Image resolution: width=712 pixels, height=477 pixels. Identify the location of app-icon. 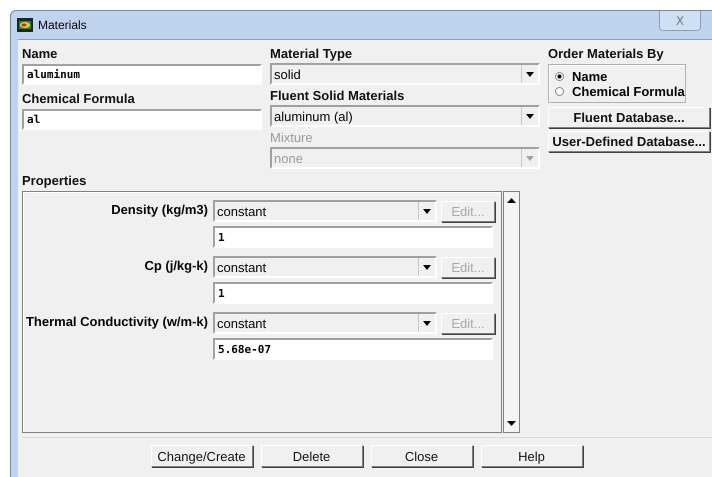
(25, 25).